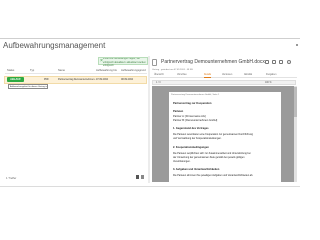  What do you see at coordinates (182, 161) in the screenshot?
I see `pdf-text-line: Vereinbarungen.` at bounding box center [182, 161].